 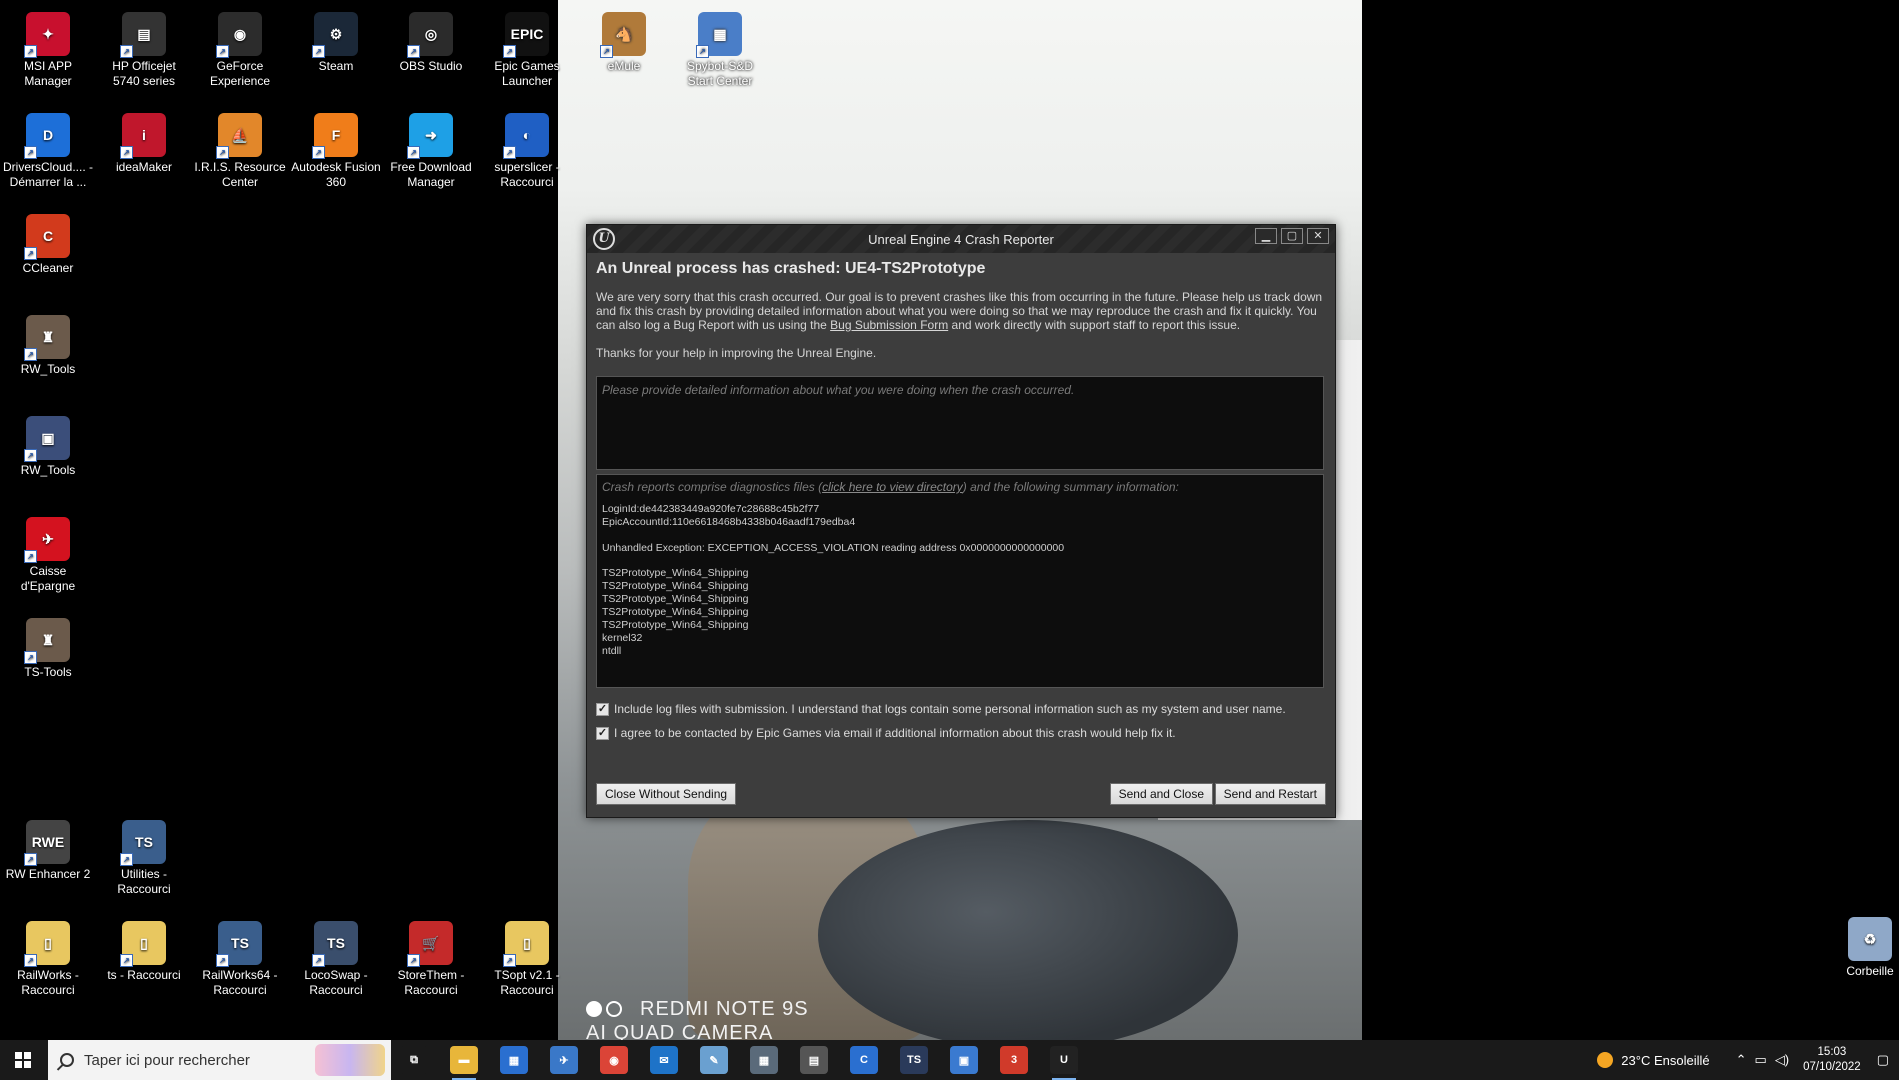 I want to click on close-window-button: ✕, so click(x=1318, y=236).